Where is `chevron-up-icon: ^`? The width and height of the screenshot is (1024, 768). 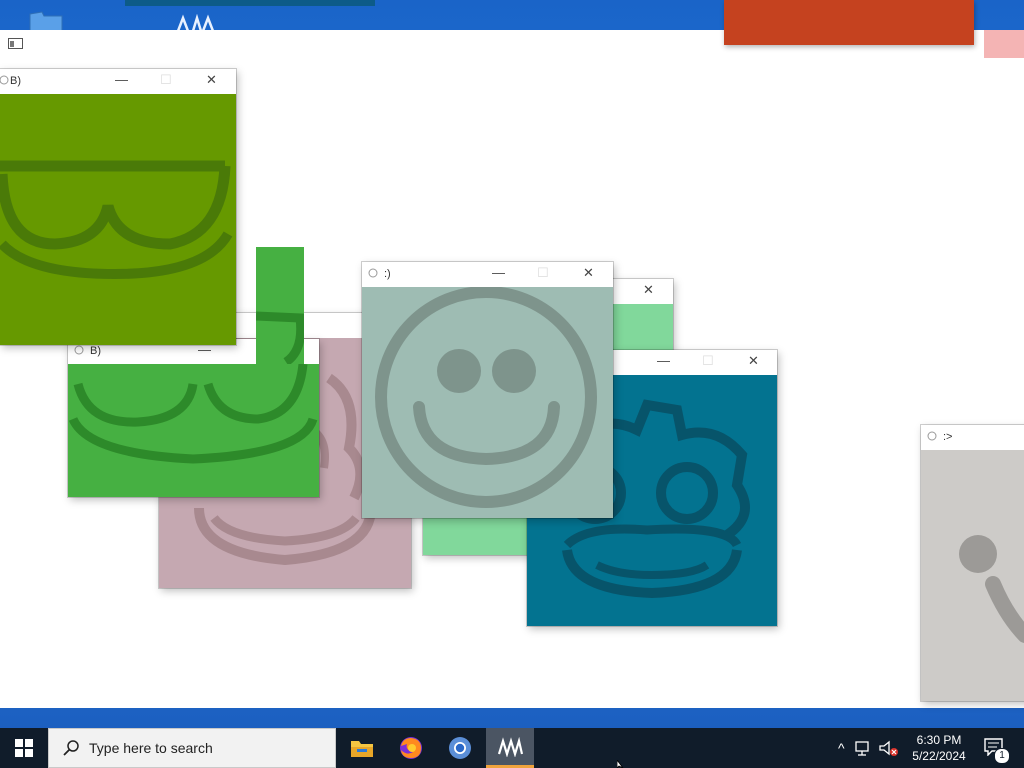 chevron-up-icon: ^ is located at coordinates (841, 748).